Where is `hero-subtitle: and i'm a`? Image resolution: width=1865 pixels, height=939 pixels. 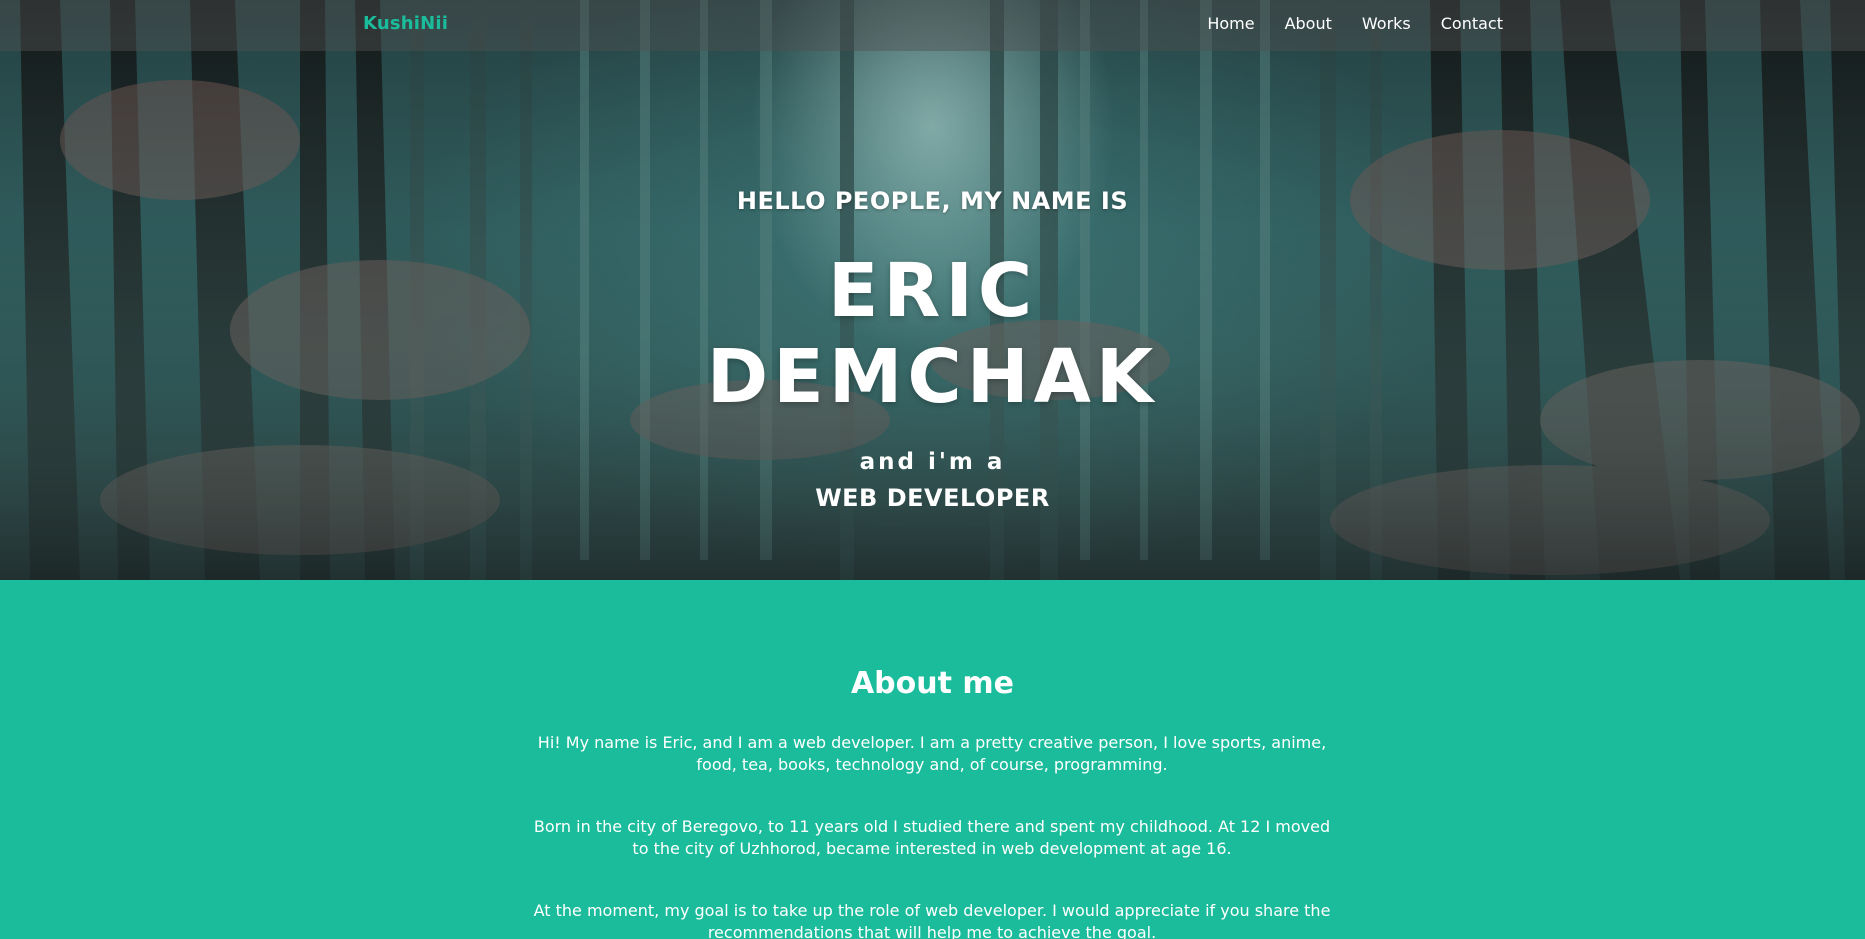 hero-subtitle: and i'm a is located at coordinates (932, 462).